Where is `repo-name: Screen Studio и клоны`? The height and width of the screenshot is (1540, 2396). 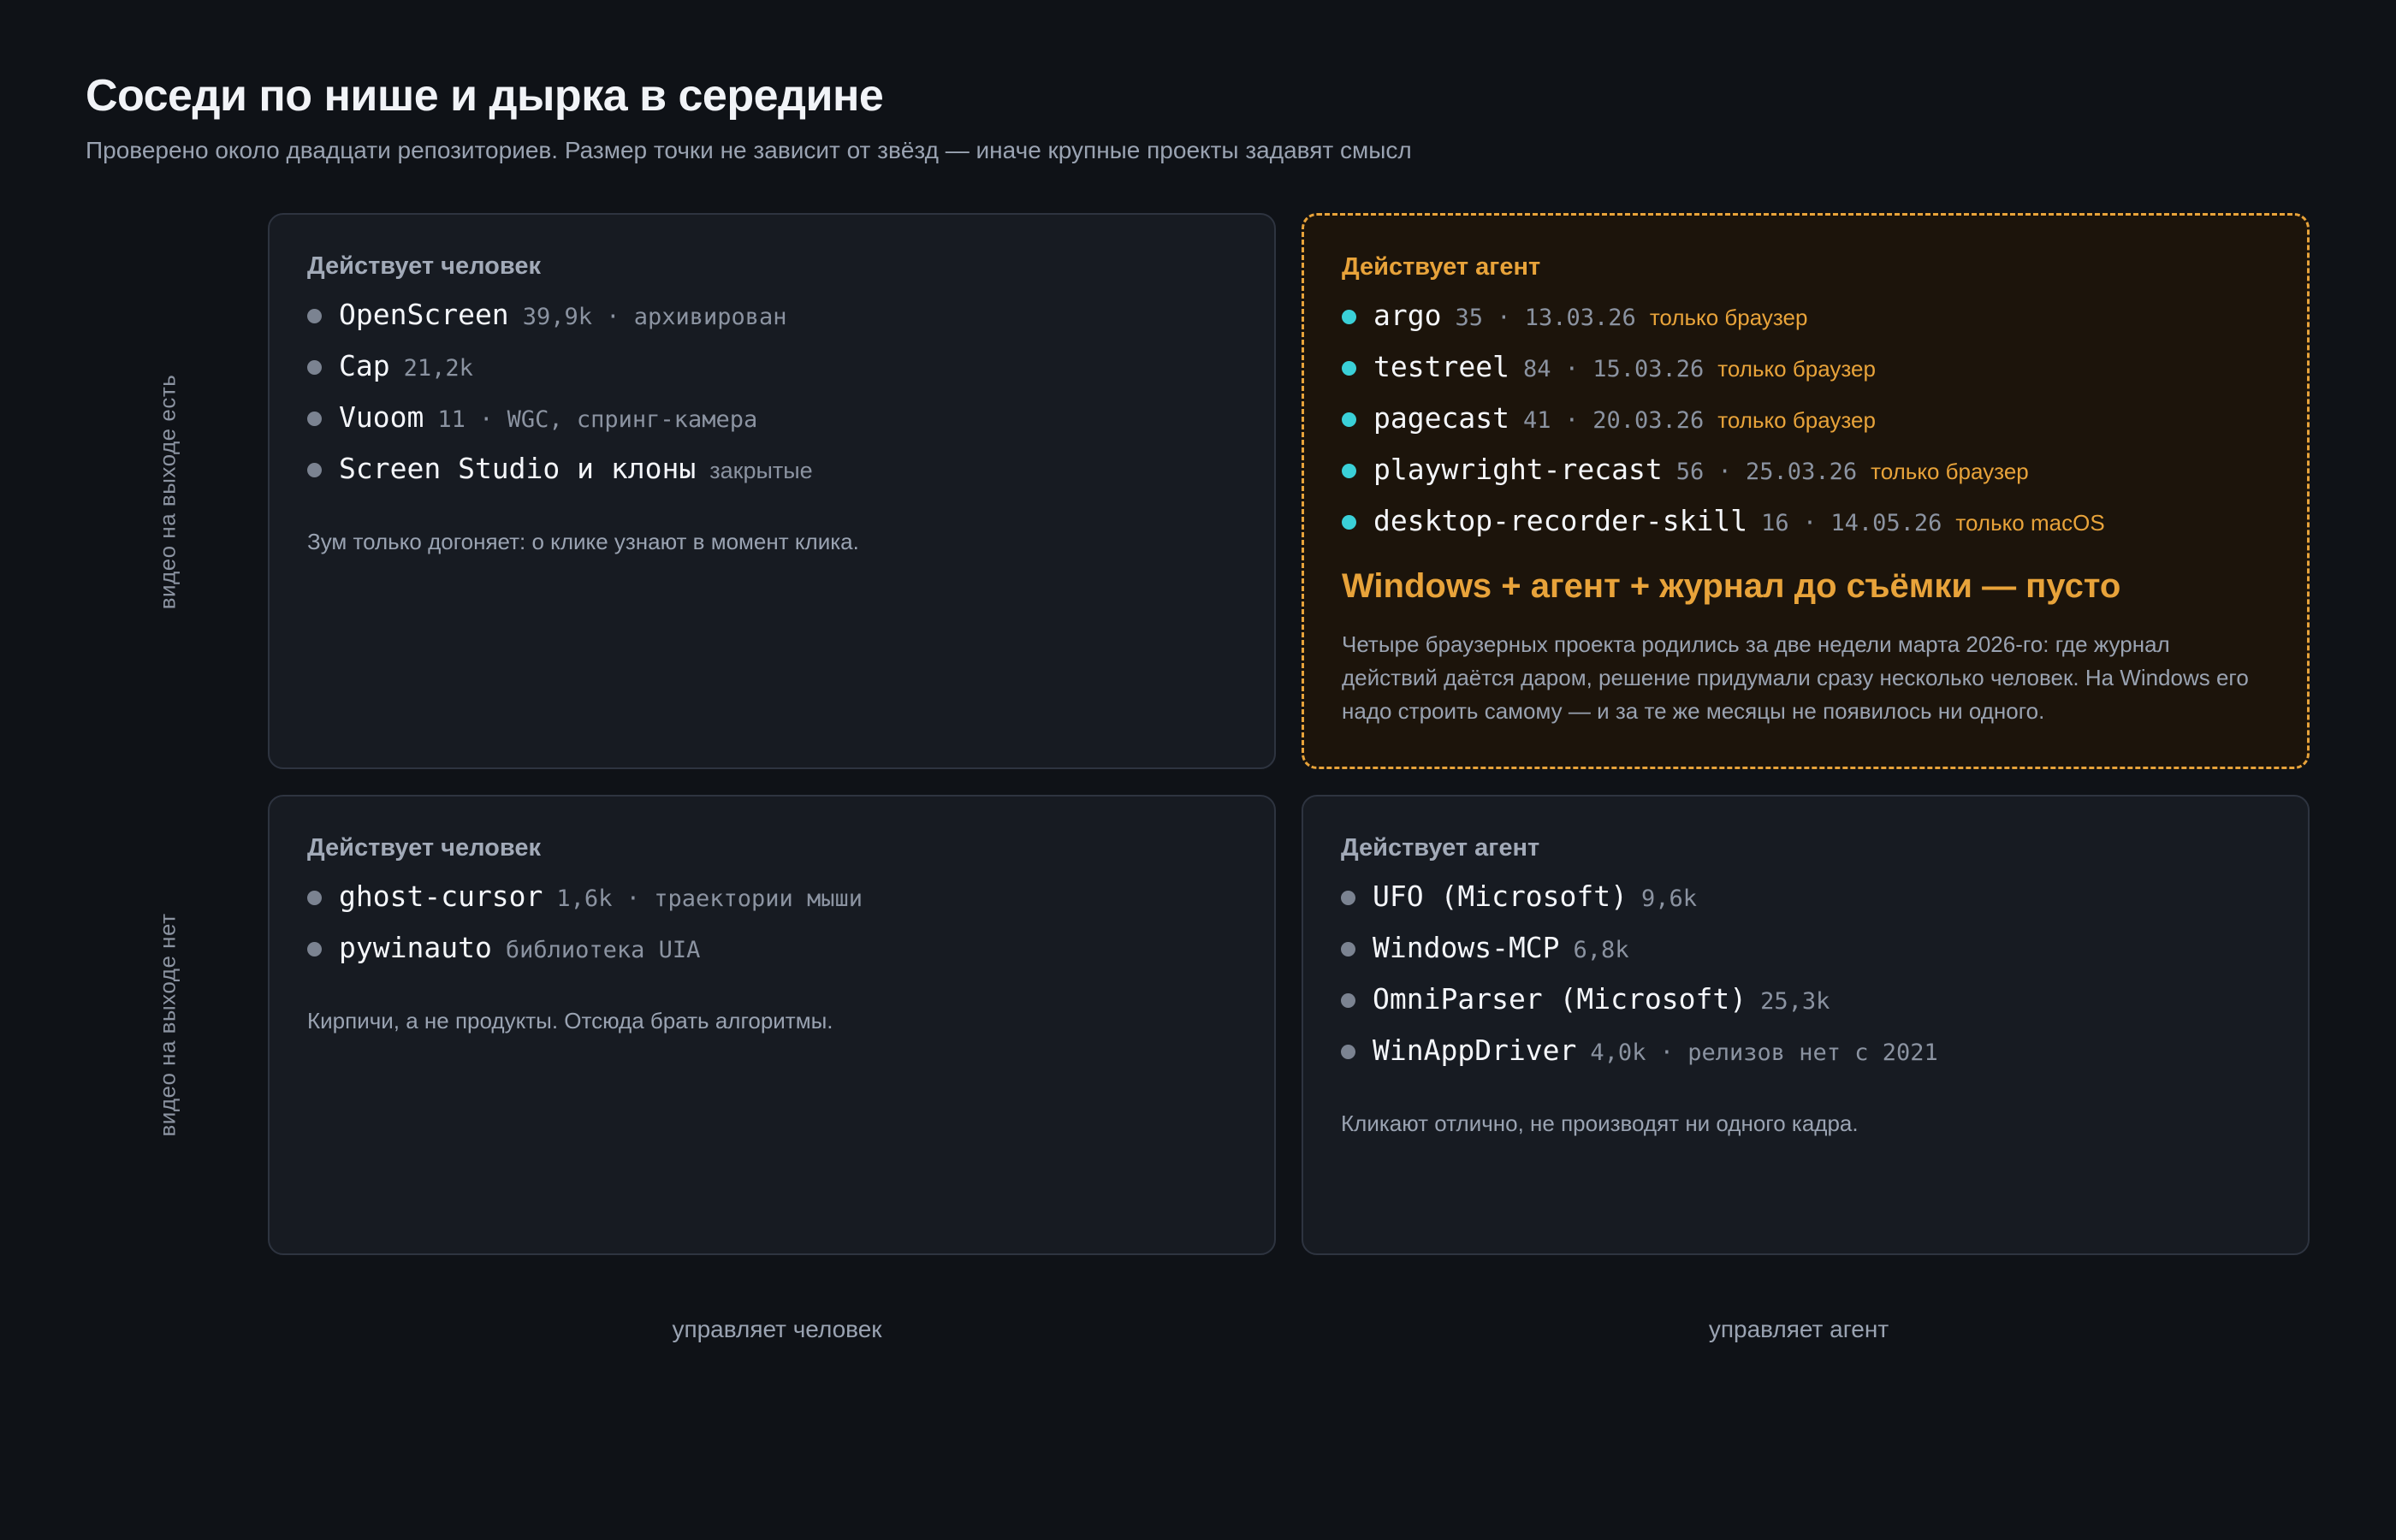
repo-name: Screen Studio и клоны is located at coordinates (518, 468).